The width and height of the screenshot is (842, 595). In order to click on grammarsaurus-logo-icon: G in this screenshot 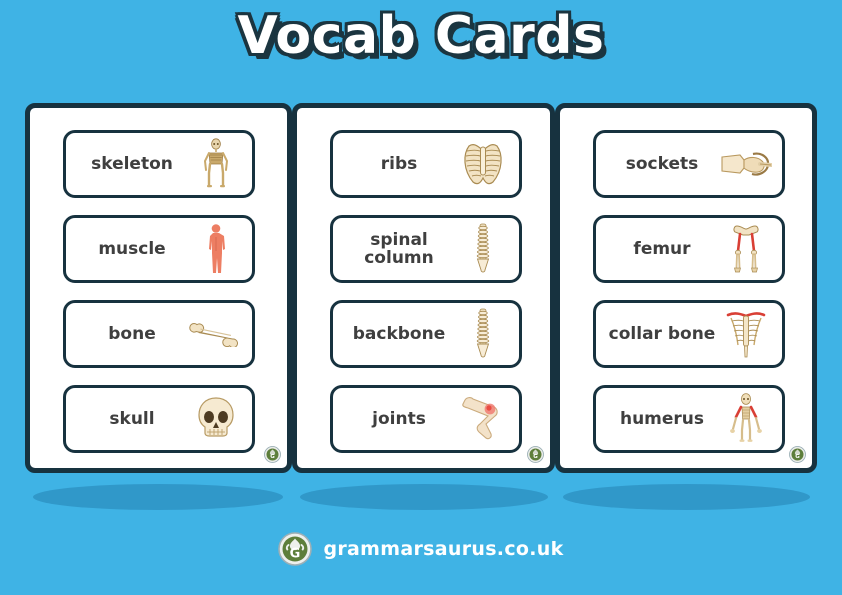, I will do `click(295, 549)`.